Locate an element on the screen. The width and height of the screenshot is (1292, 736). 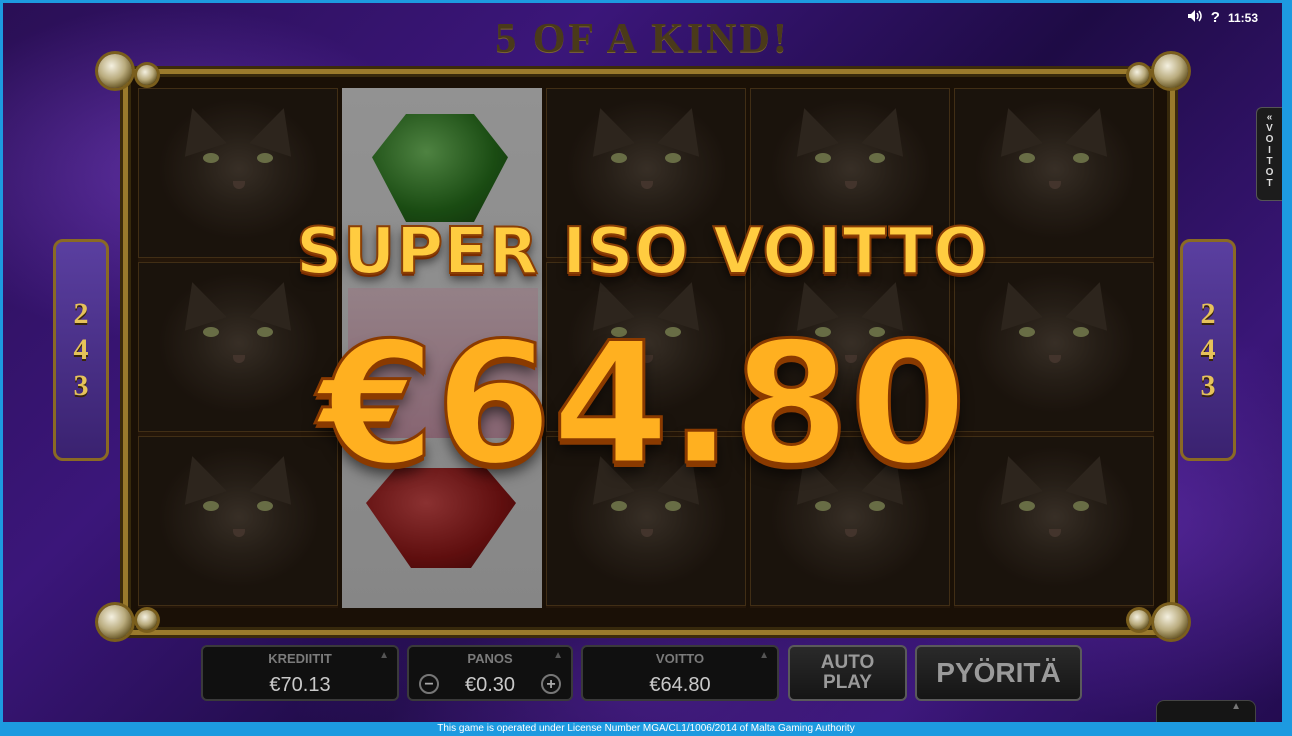
menu-tab: ▲ is located at coordinates (1206, 711).